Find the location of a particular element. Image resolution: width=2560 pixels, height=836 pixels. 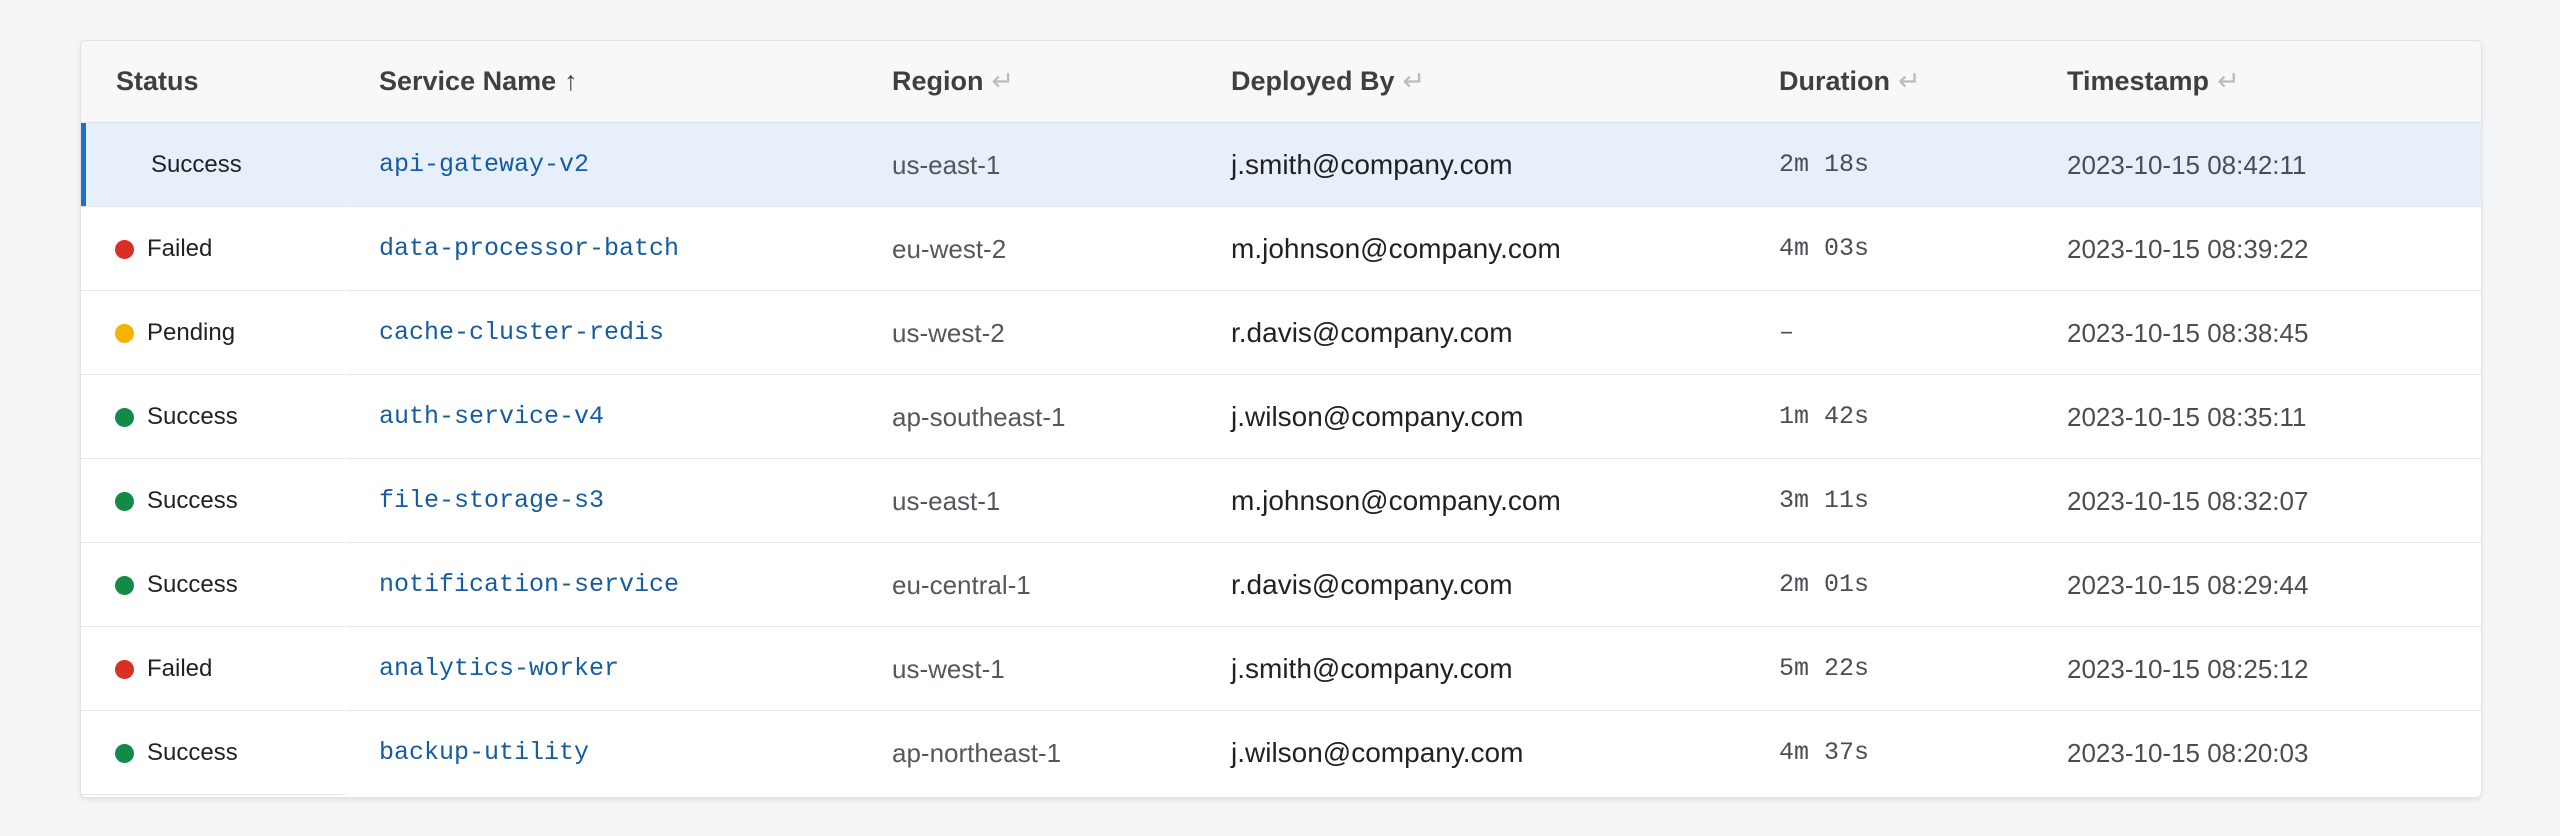

duration-cell: 2m 01s is located at coordinates (1824, 584).